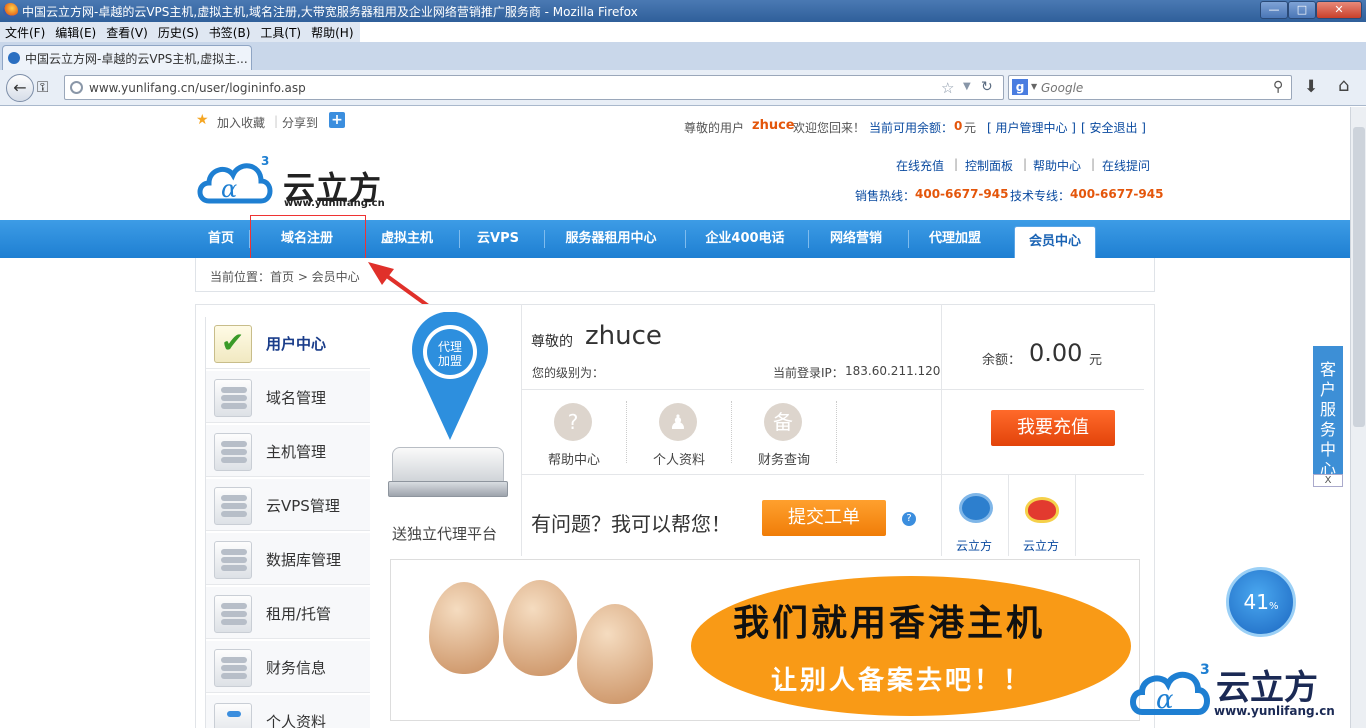 The height and width of the screenshot is (728, 1366). Describe the element at coordinates (955, 239) in the screenshot. I see `nav-agent: 代理加盟` at that location.